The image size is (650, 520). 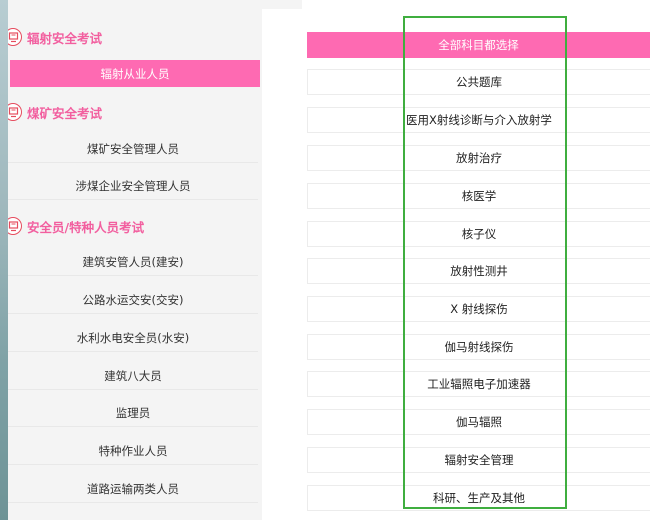 I want to click on subject-label: 核子仪, so click(x=479, y=234).